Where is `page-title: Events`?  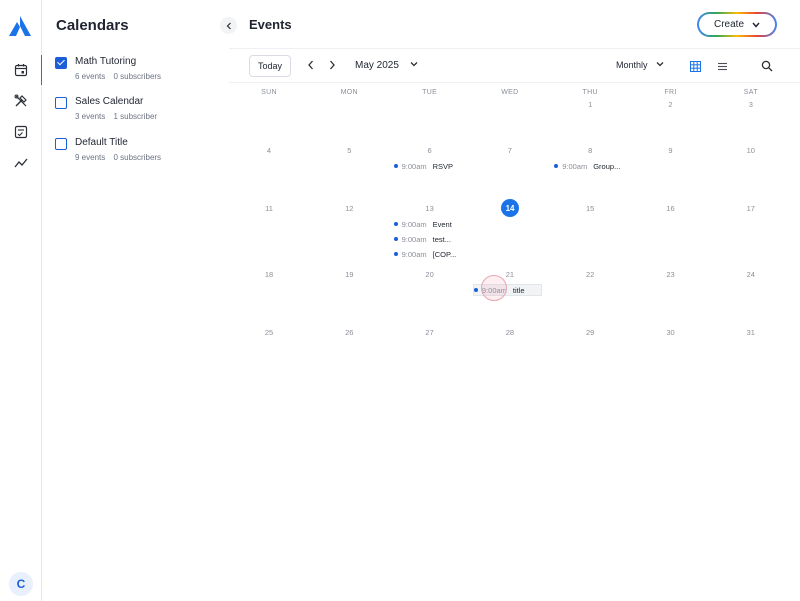
page-title: Events is located at coordinates (270, 24).